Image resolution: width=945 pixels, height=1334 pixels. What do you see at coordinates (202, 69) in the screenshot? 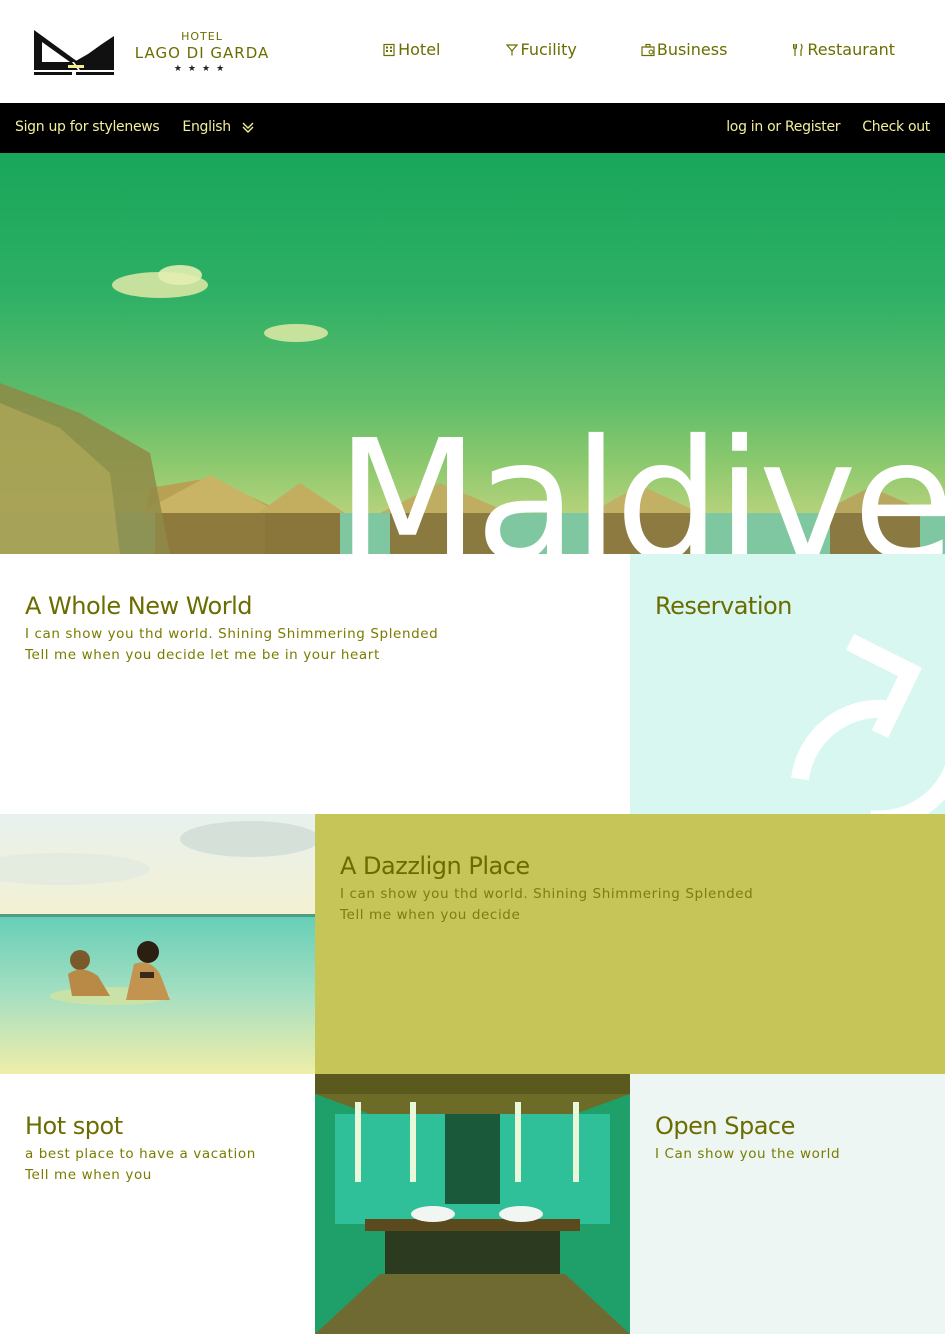
I see `logo-stars: ★★★★` at bounding box center [202, 69].